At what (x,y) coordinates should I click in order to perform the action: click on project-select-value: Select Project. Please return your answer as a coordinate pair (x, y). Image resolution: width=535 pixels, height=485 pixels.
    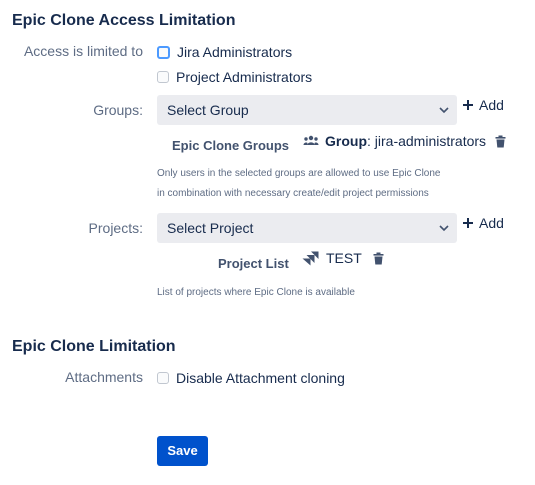
    Looking at the image, I should click on (210, 228).